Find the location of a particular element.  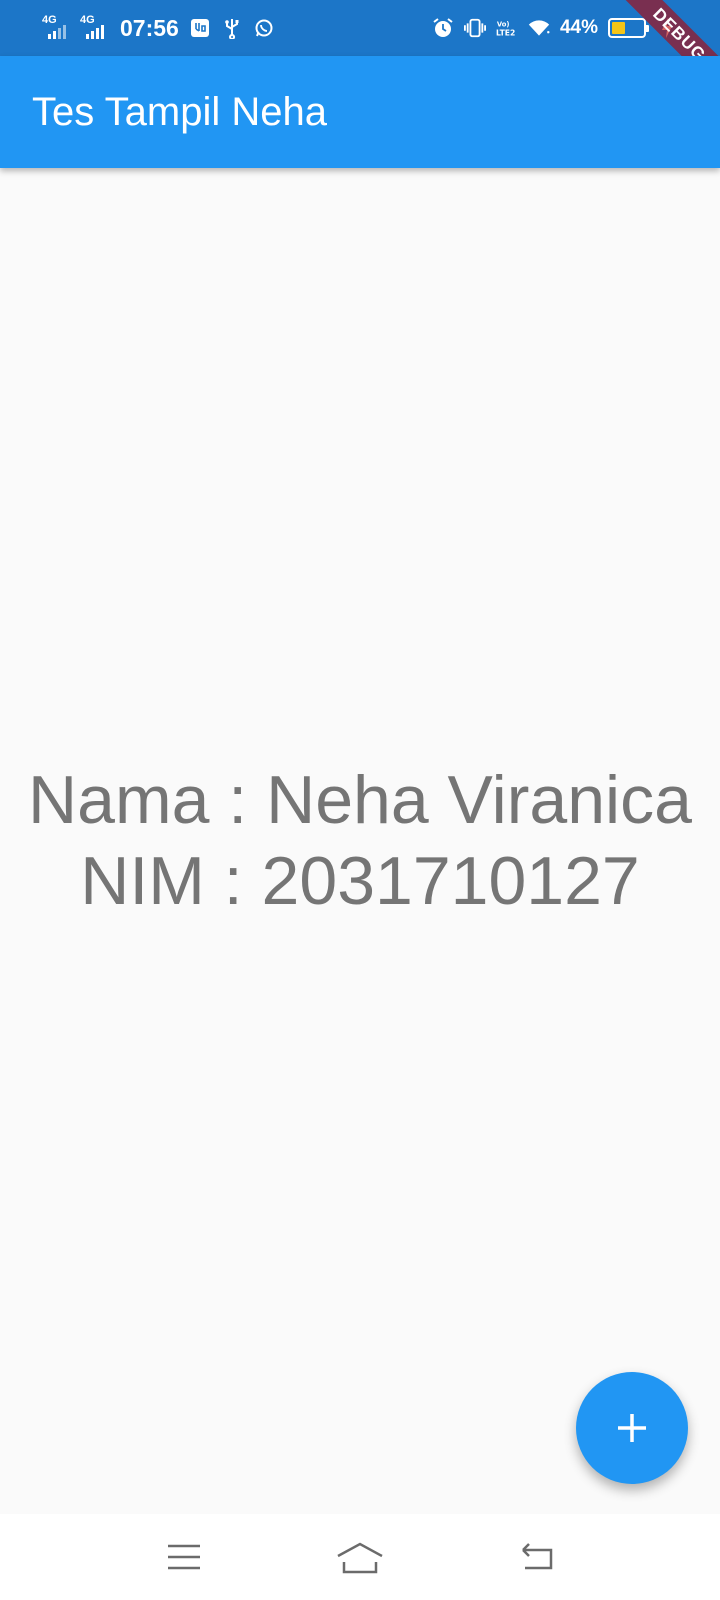

back-icon is located at coordinates (537, 1556).